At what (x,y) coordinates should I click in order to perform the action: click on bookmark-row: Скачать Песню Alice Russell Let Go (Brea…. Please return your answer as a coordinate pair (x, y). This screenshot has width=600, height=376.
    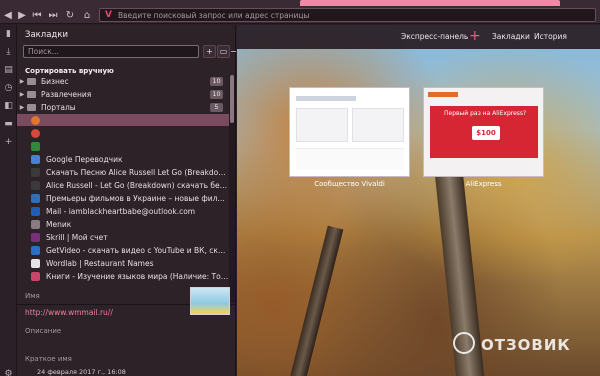
    Looking at the image, I should click on (123, 172).